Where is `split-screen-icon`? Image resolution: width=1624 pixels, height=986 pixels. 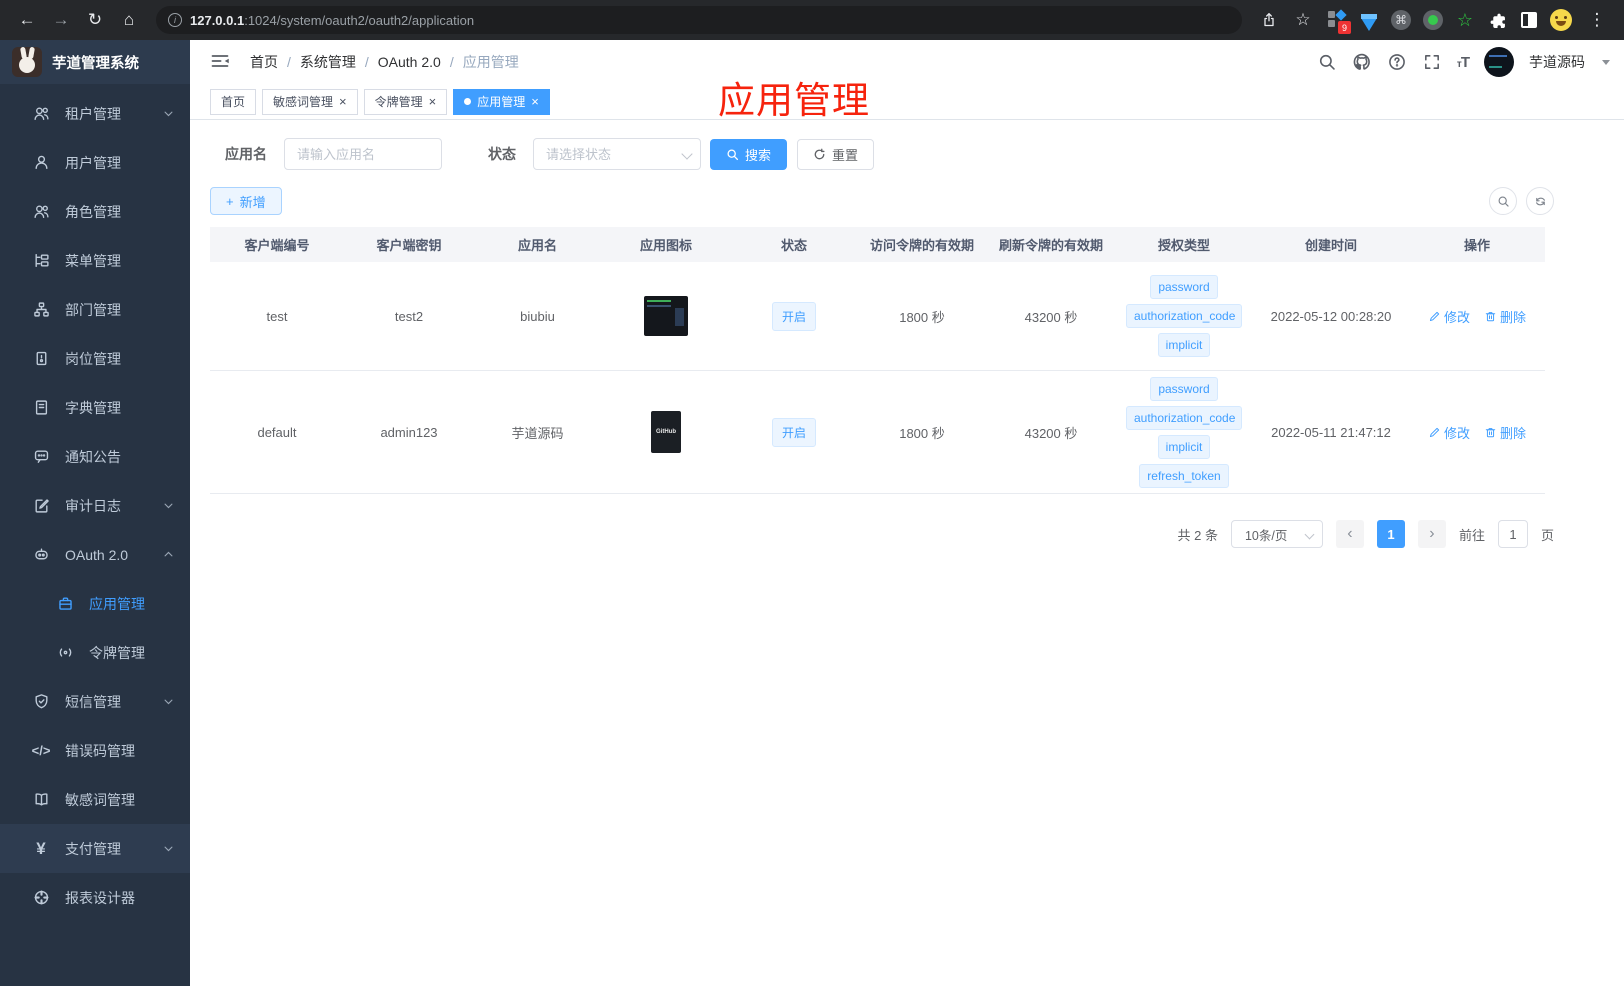
split-screen-icon is located at coordinates (1529, 20).